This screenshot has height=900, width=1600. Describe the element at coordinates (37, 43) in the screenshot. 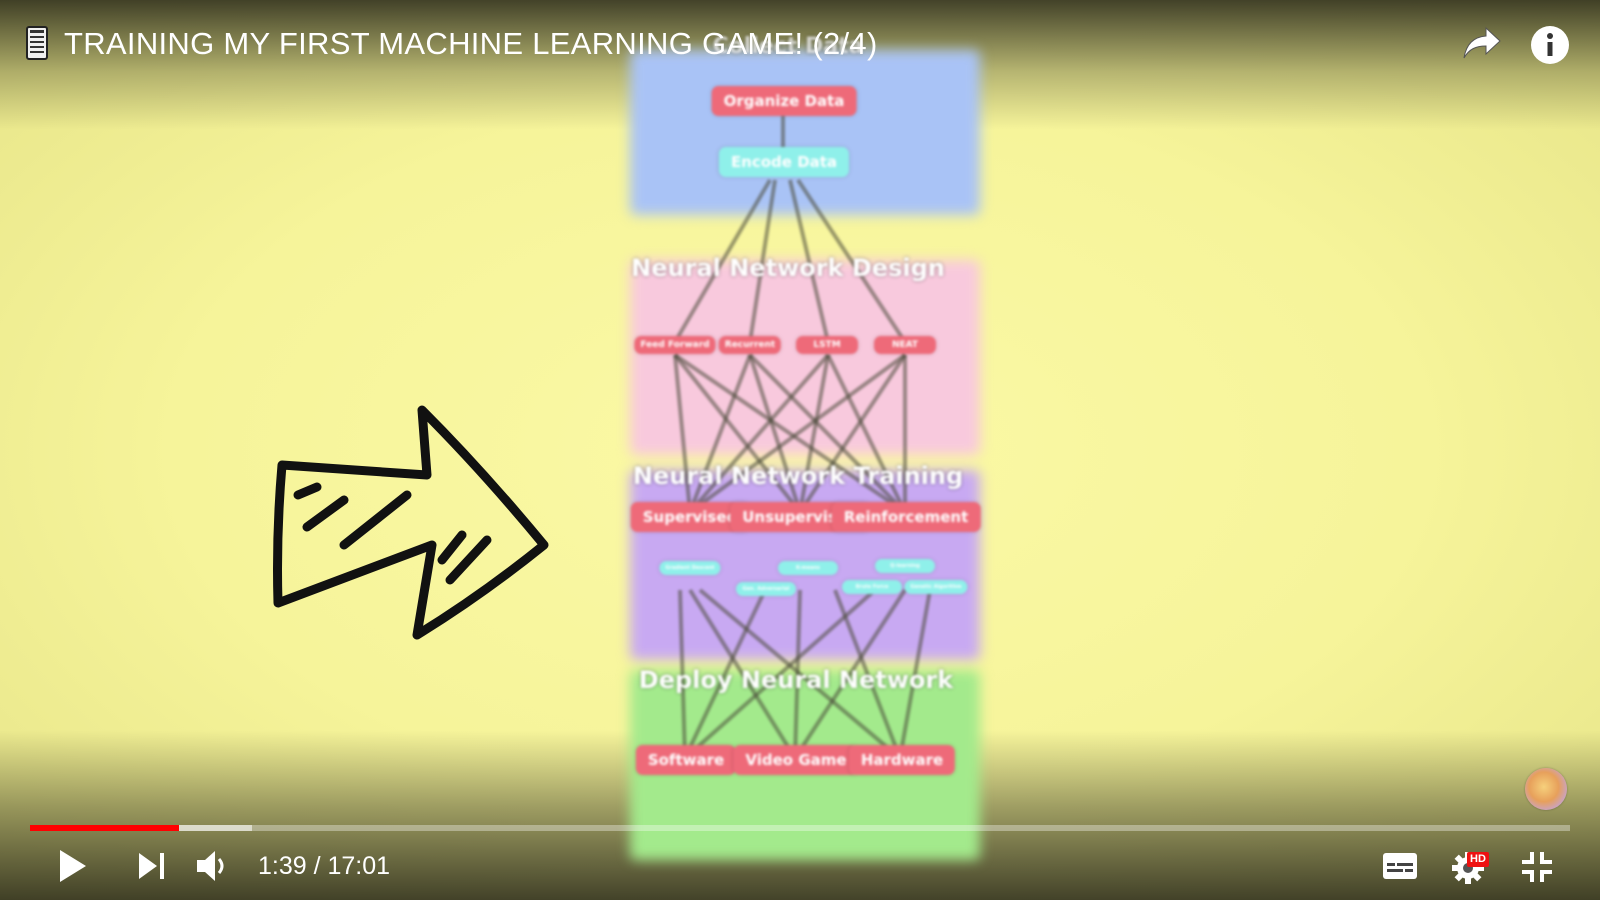

I see `document-icon` at that location.